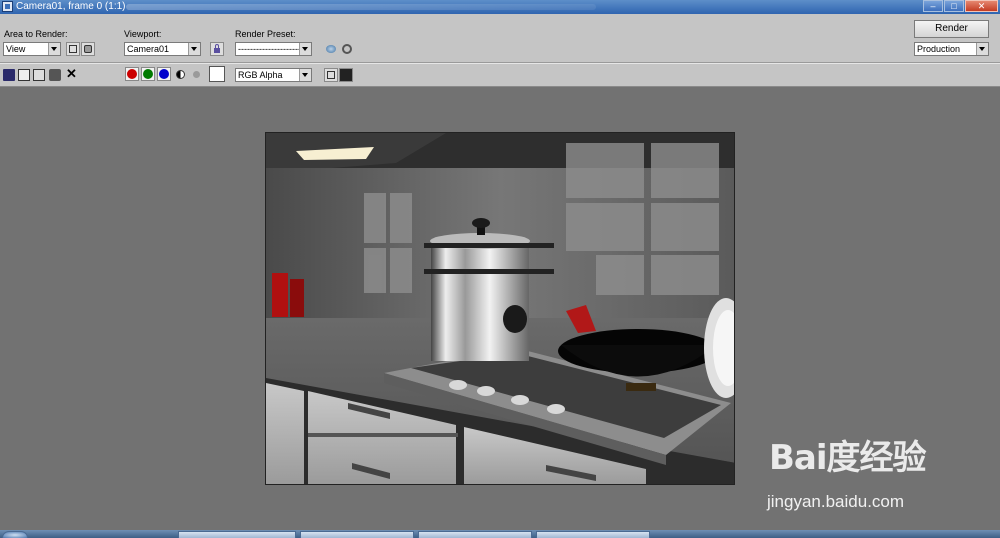 The height and width of the screenshot is (538, 1000). I want to click on display-alpha-icon, so click(346, 75).